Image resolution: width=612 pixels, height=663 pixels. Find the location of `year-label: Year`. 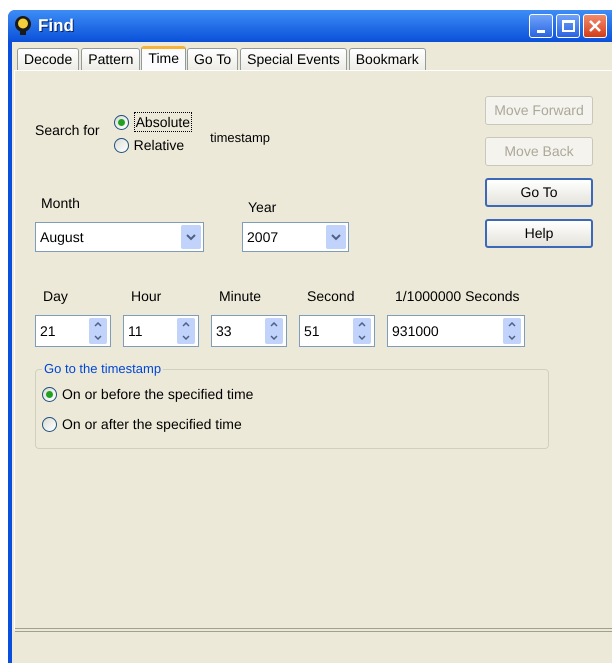

year-label: Year is located at coordinates (263, 207).